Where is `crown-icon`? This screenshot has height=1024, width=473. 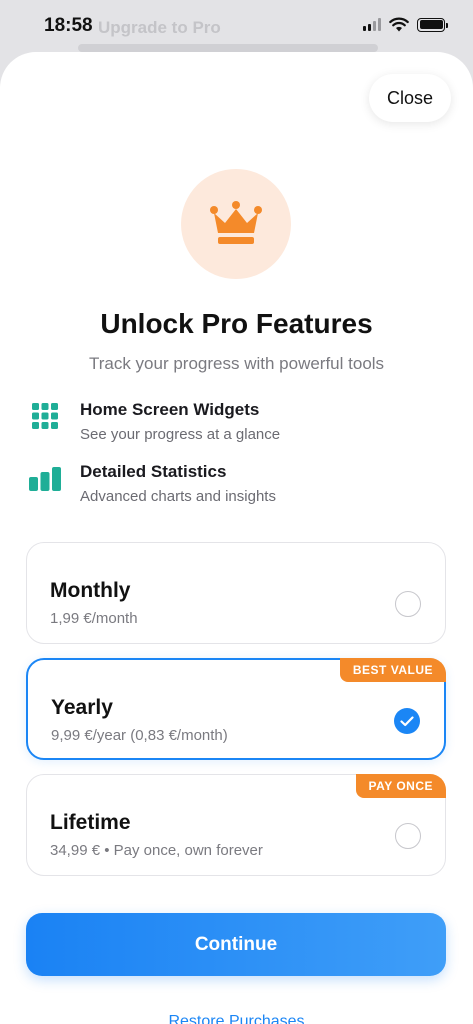 crown-icon is located at coordinates (236, 222).